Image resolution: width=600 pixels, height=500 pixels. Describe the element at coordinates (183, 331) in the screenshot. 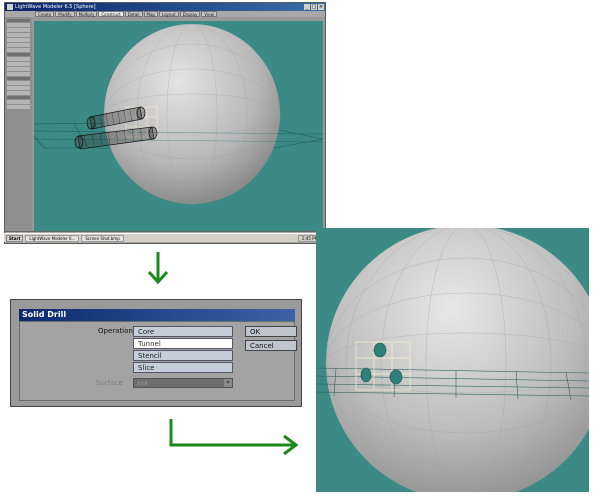

I see `operation-core: Core` at that location.